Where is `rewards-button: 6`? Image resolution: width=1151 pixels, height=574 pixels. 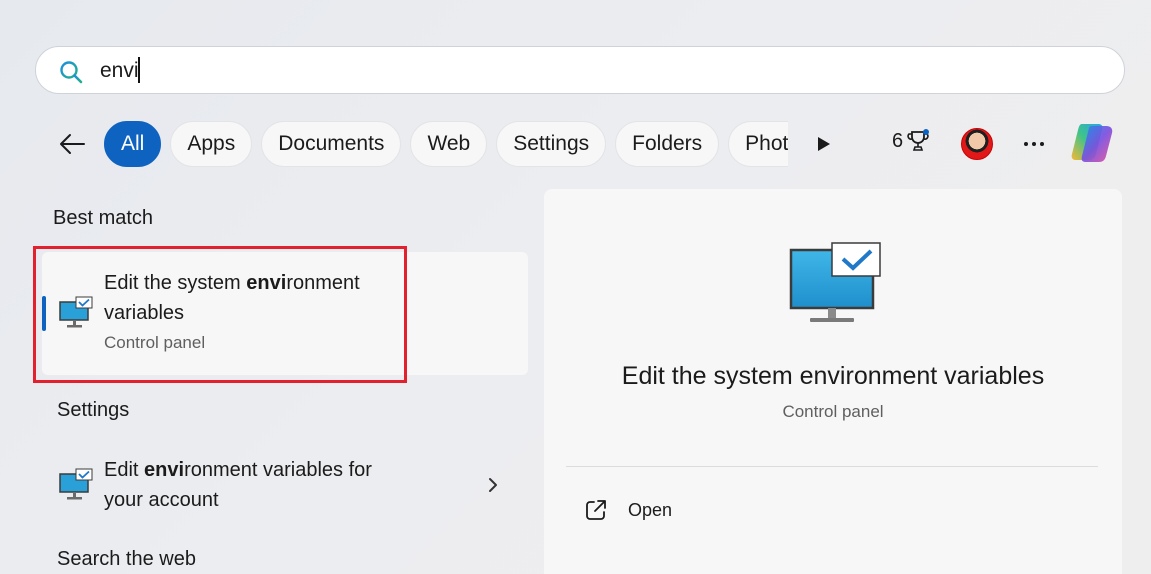 rewards-button: 6 is located at coordinates (911, 141).